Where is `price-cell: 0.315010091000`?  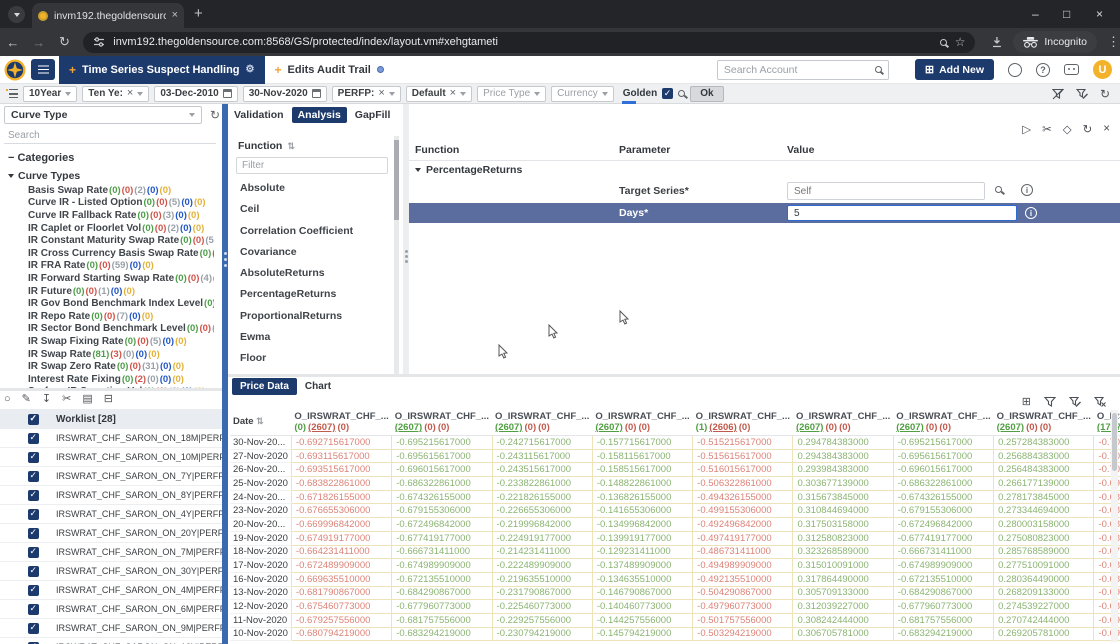 price-cell: 0.315010091000 is located at coordinates (843, 565).